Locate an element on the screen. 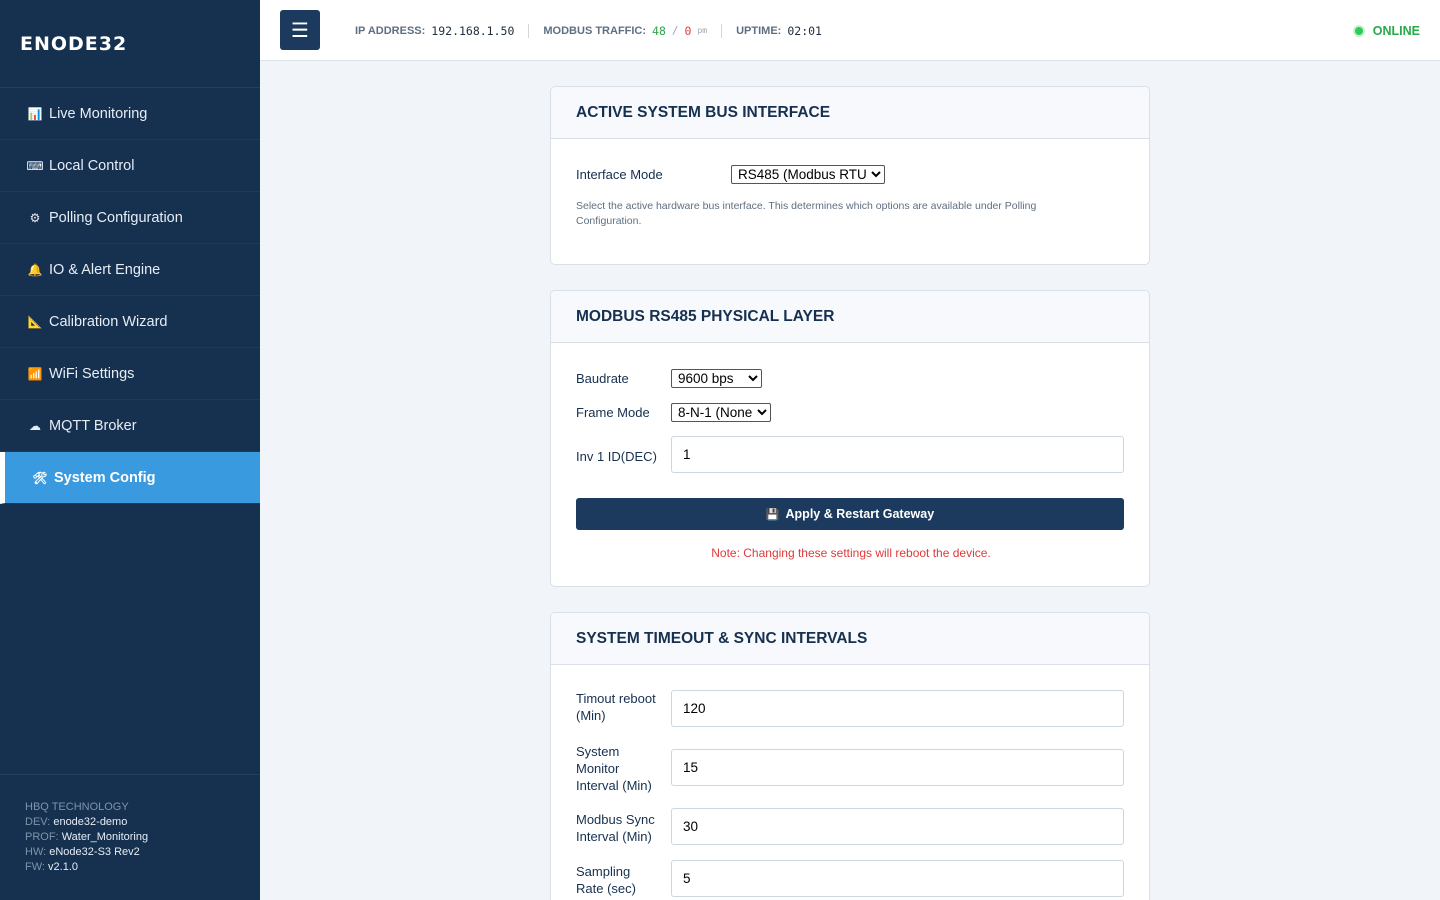 This screenshot has width=1440, height=900. ruler-icon: 📐 is located at coordinates (35, 321).